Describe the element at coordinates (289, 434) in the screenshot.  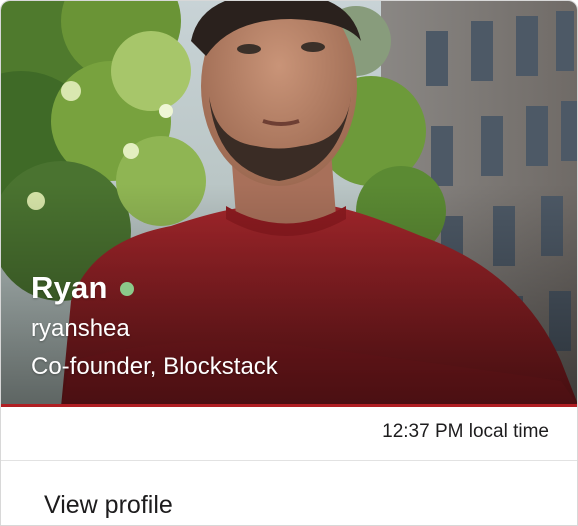
I see `local-time-row: 12:37 PM local time` at that location.